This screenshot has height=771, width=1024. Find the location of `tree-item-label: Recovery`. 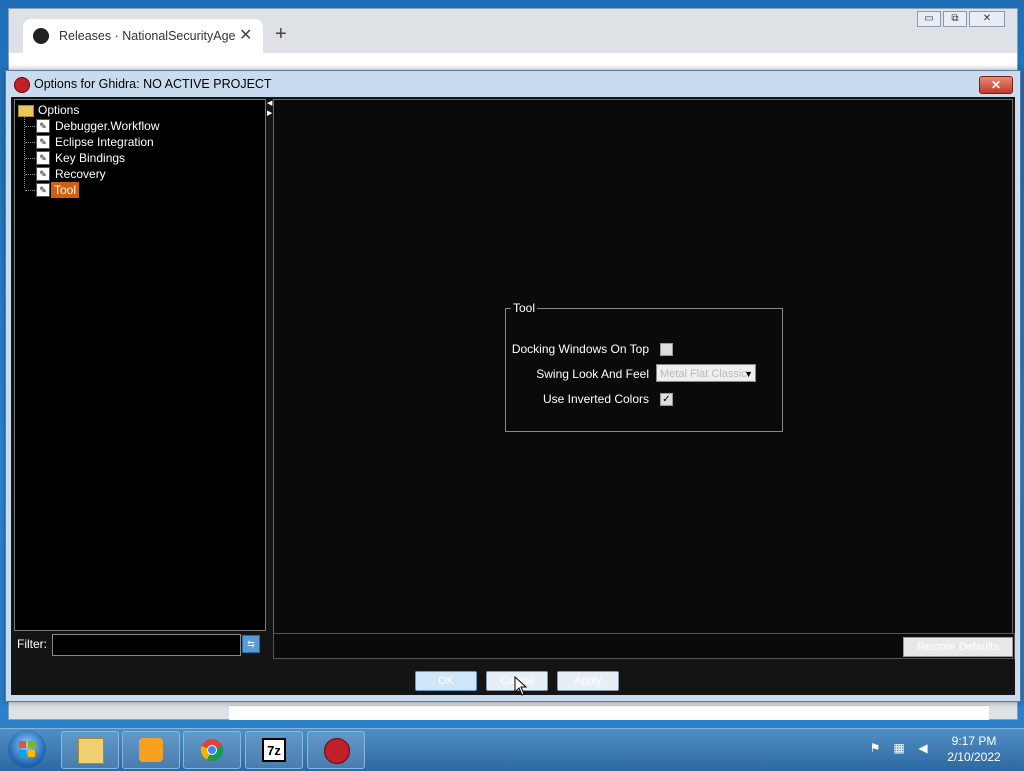

tree-item-label: Recovery is located at coordinates (80, 174).